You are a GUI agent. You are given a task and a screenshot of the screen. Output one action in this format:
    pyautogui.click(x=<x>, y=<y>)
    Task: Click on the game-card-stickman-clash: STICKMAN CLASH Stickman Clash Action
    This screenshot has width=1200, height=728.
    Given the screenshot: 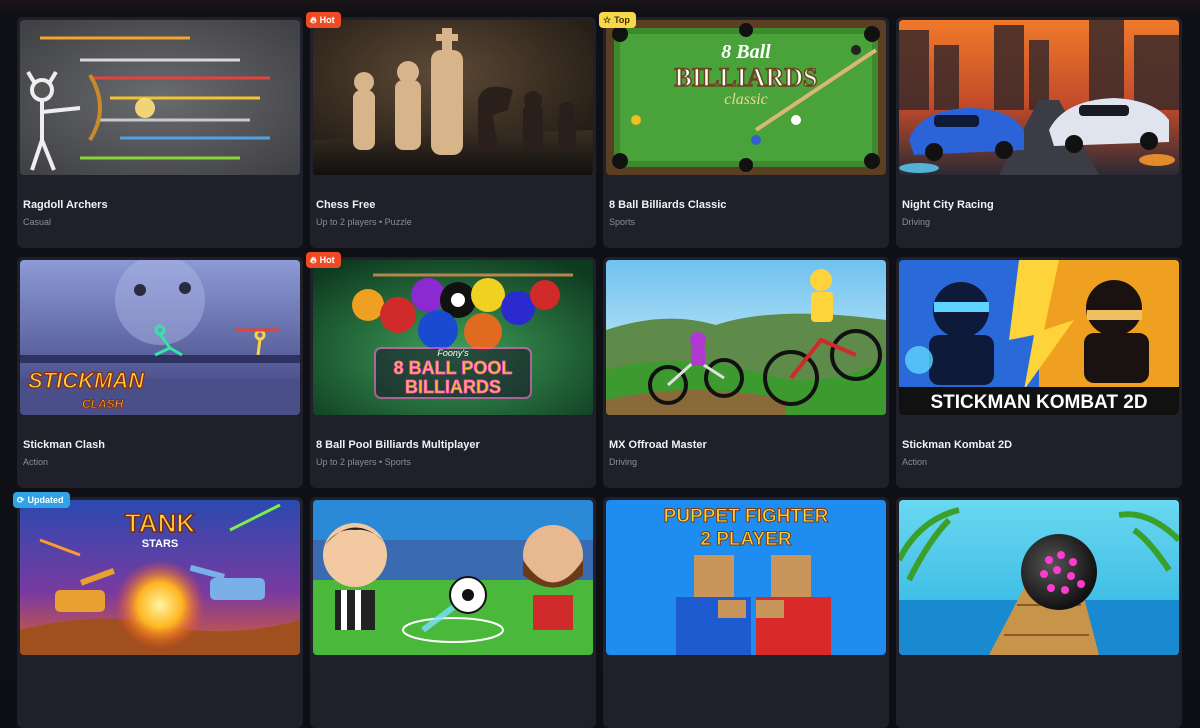 What is the action you would take?
    pyautogui.click(x=160, y=372)
    